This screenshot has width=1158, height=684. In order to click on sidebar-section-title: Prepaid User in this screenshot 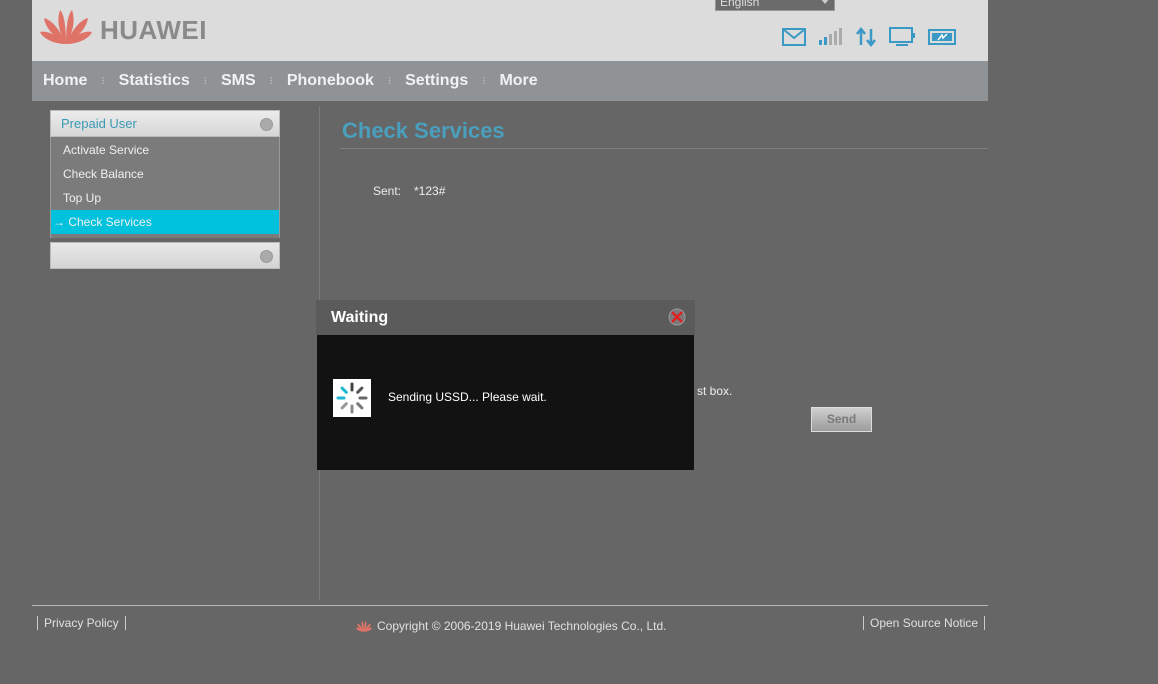, I will do `click(99, 123)`.